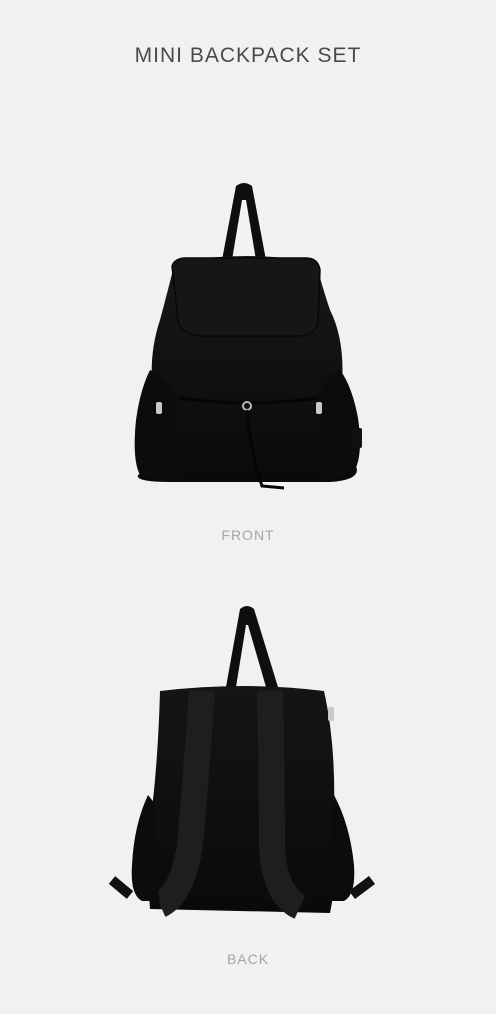 This screenshot has width=496, height=1014. Describe the element at coordinates (248, 535) in the screenshot. I see `front-caption: FRONT` at that location.